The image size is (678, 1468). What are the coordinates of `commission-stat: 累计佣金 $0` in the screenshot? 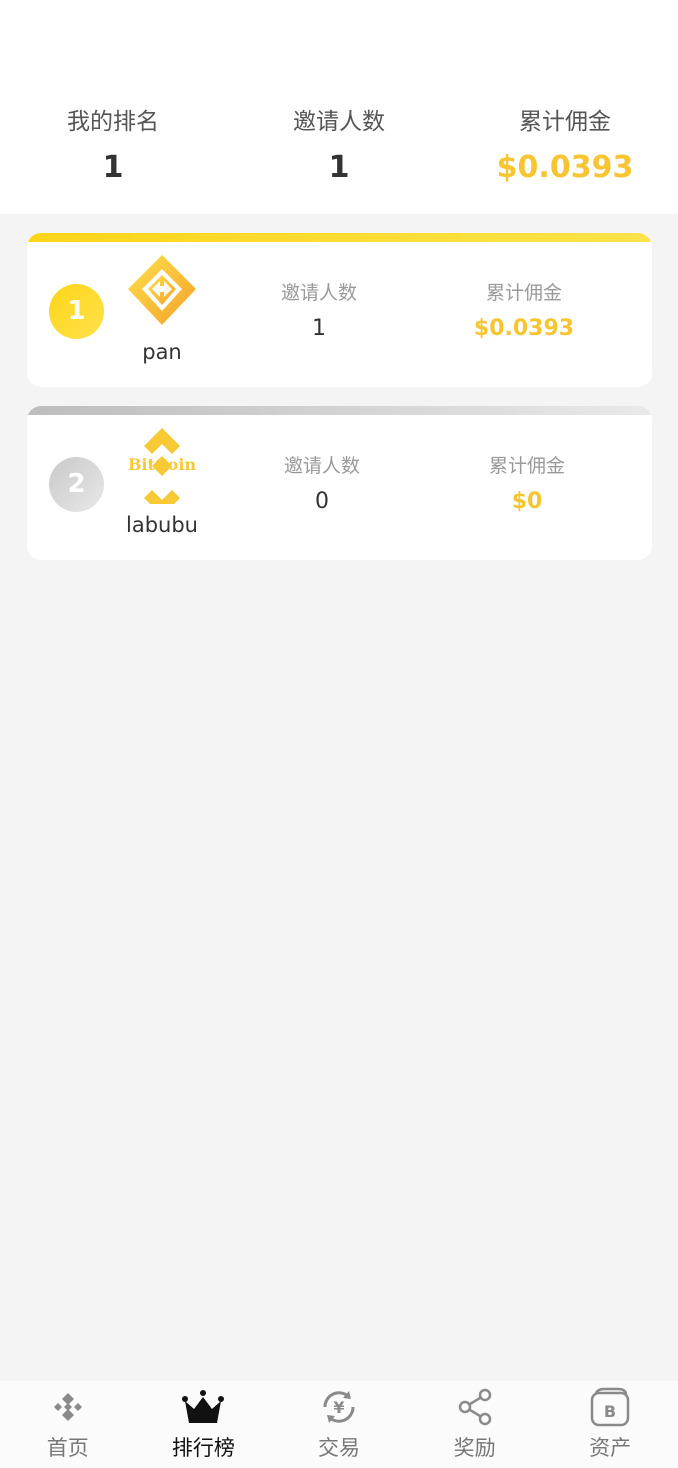 It's located at (527, 485).